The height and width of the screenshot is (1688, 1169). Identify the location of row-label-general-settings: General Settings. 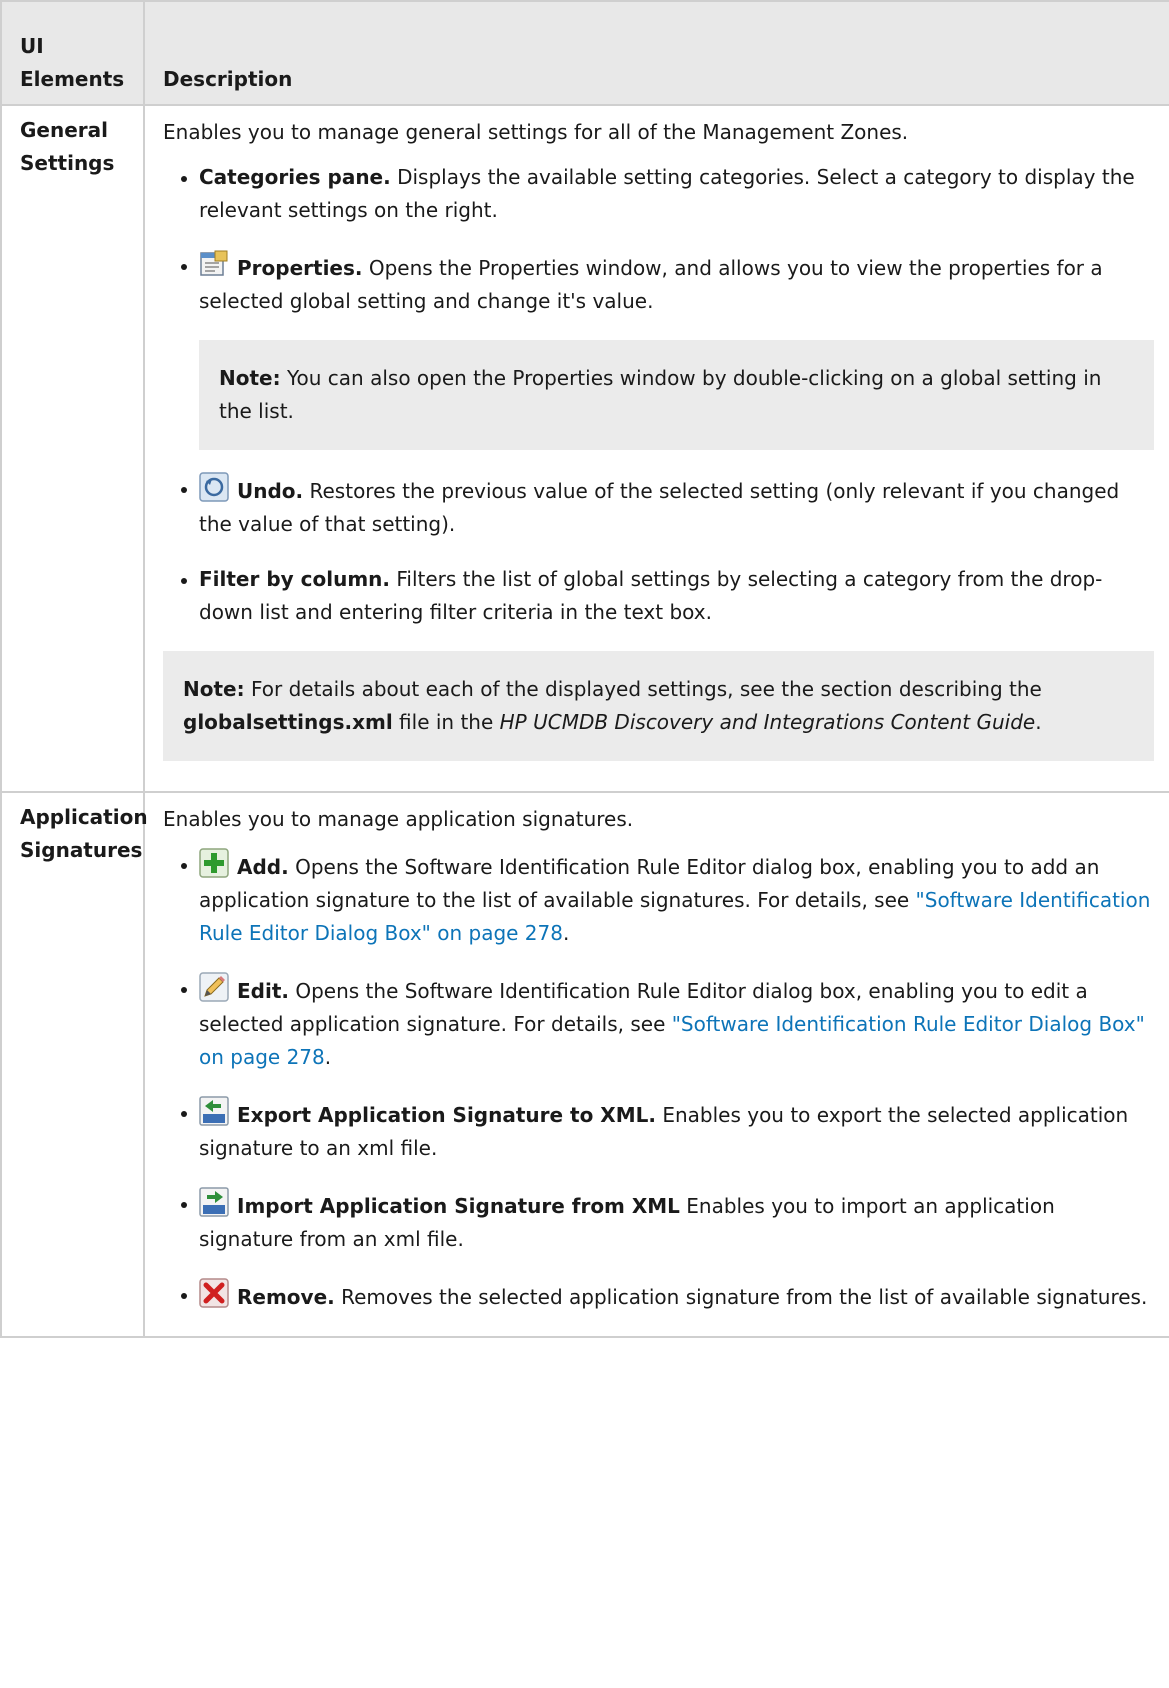
(72, 448).